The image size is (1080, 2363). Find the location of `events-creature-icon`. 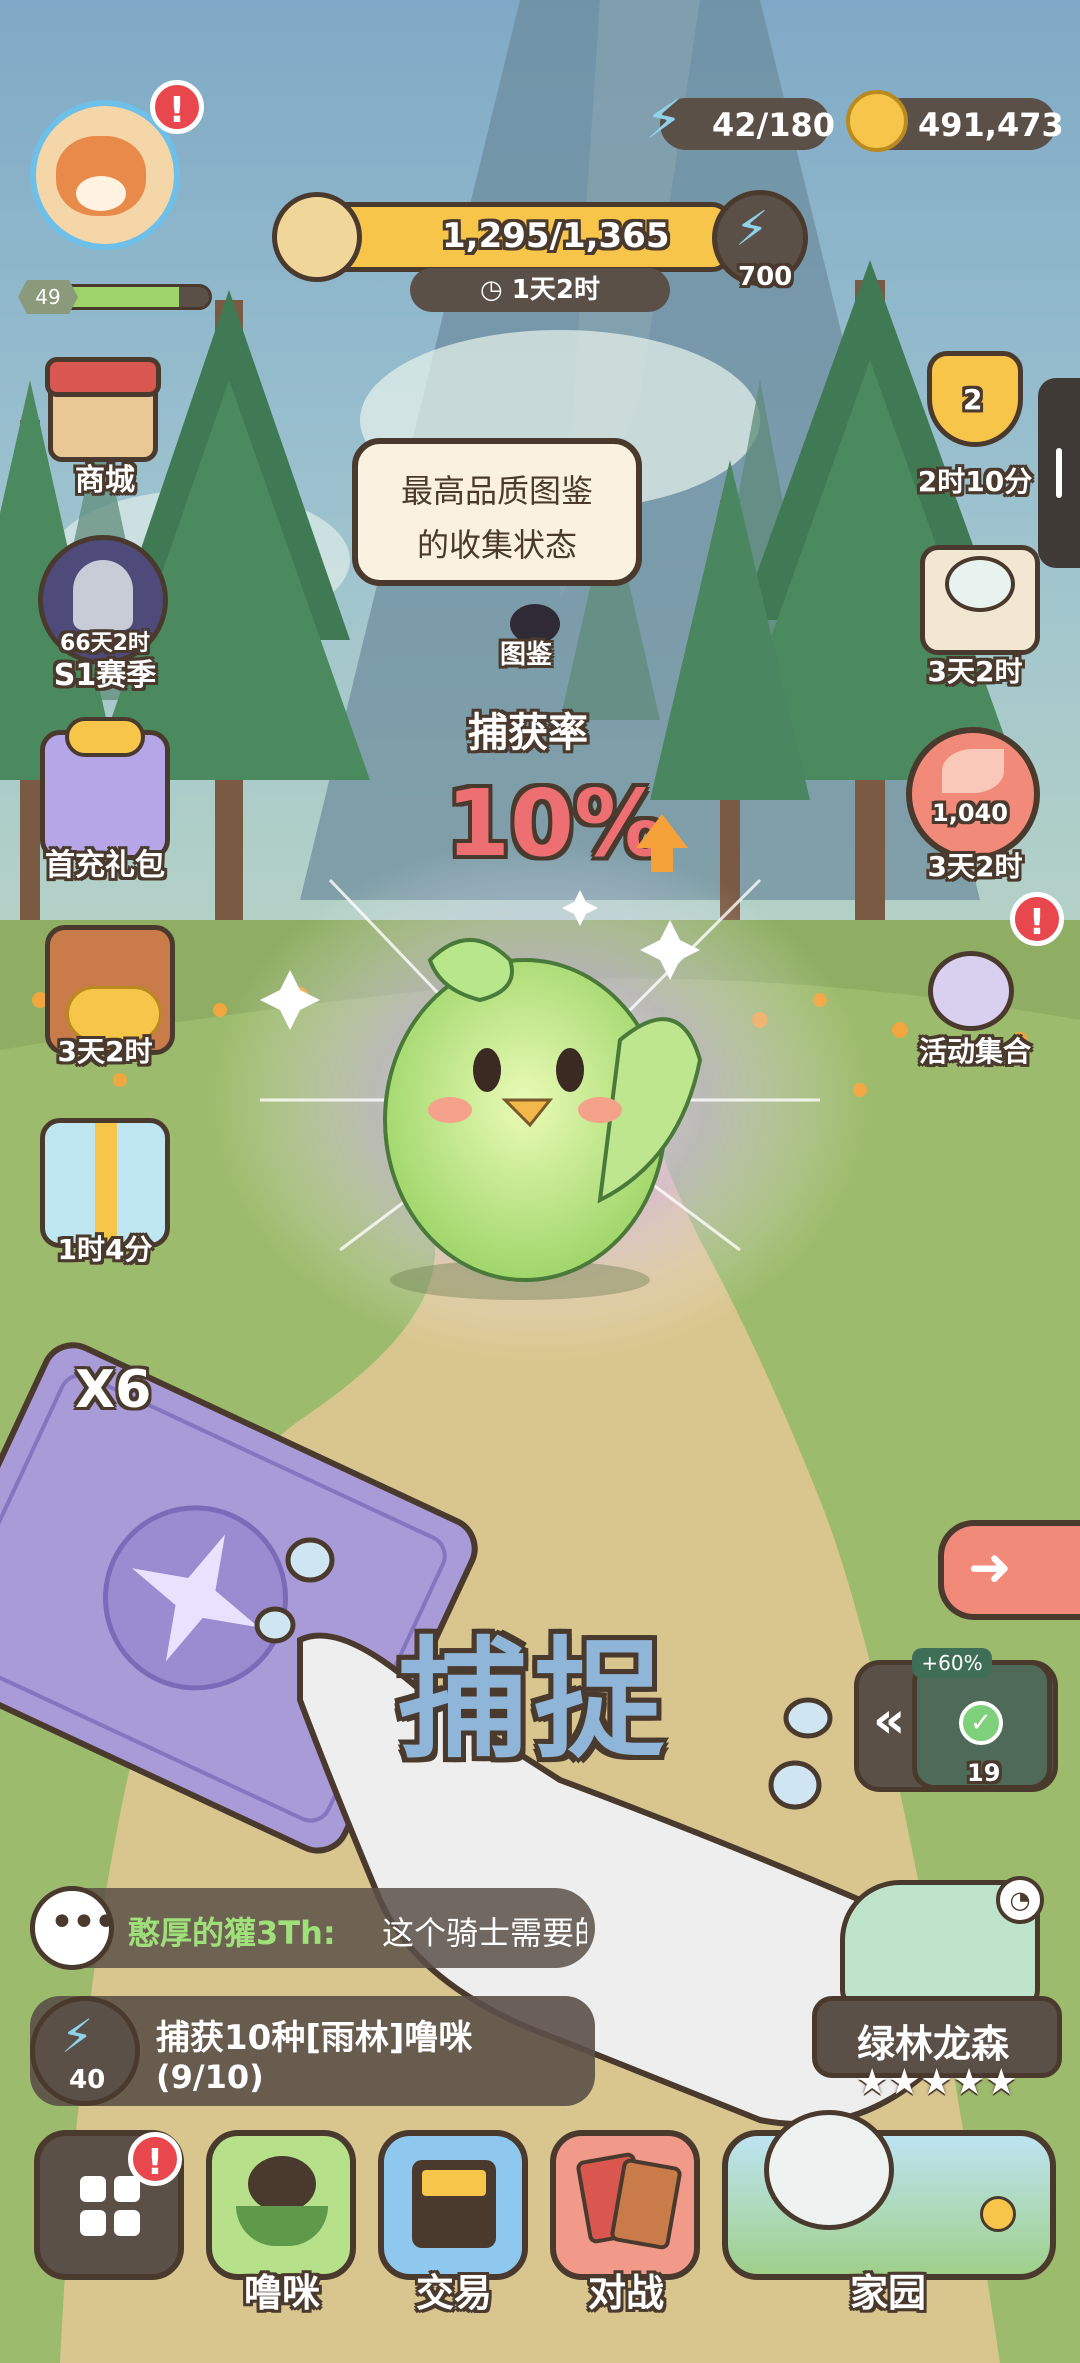

events-creature-icon is located at coordinates (971, 991).